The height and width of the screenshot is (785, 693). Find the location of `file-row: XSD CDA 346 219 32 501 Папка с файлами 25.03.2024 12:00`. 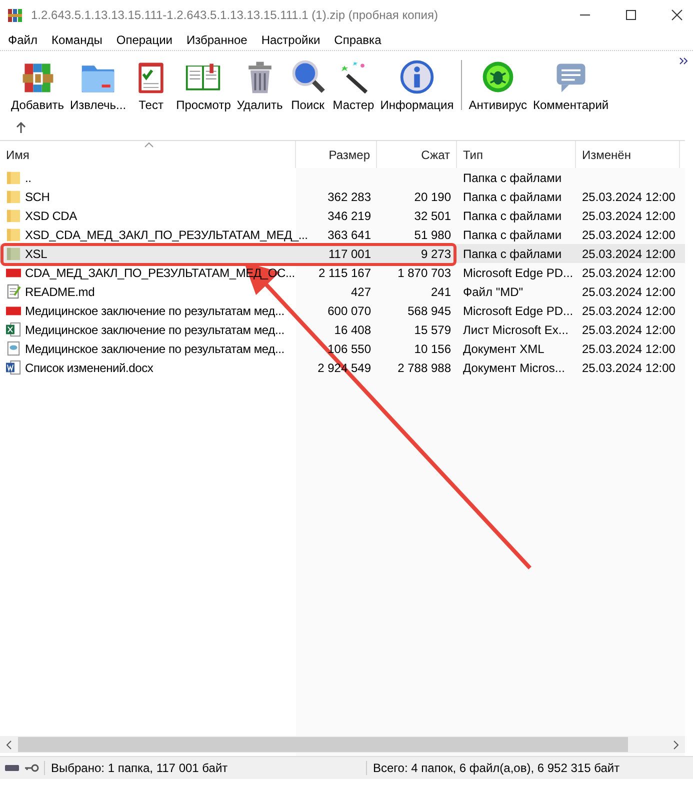

file-row: XSD CDA 346 219 32 501 Папка с файлами 25.03.2024 12:00 is located at coordinates (342, 215).